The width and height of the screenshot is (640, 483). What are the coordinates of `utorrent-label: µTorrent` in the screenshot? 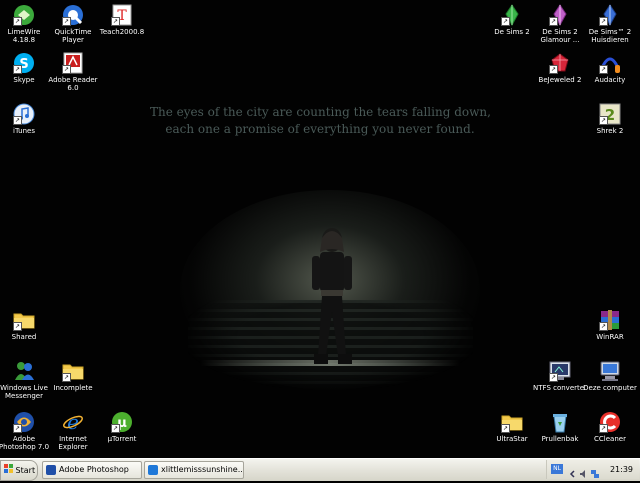 It's located at (122, 439).